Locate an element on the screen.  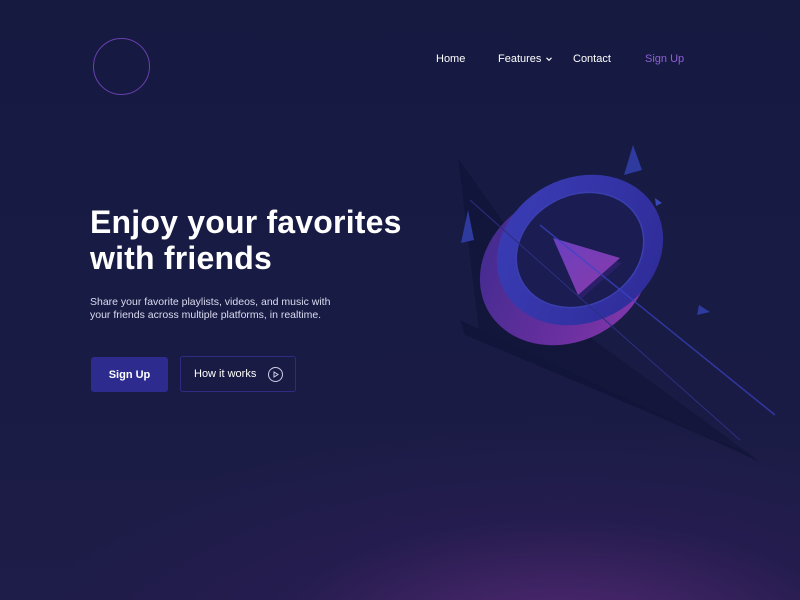
nav-contact-link: Contact is located at coordinates (592, 59).